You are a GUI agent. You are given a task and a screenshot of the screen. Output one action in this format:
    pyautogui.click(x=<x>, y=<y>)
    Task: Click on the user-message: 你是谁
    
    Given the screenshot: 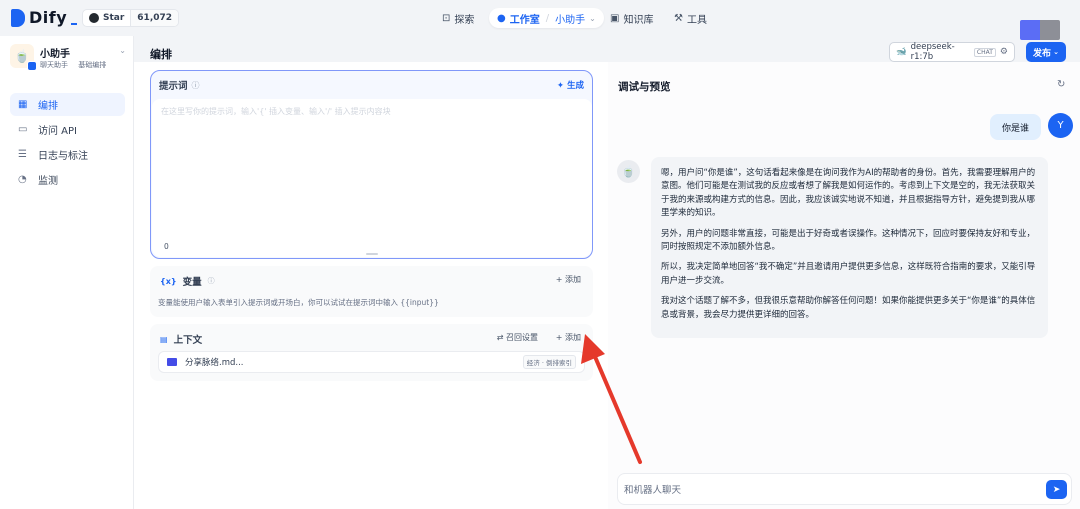 What is the action you would take?
    pyautogui.click(x=1016, y=127)
    